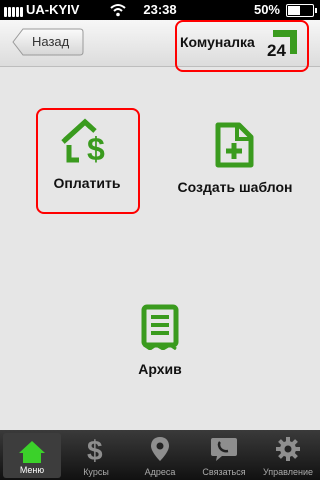 Image resolution: width=320 pixels, height=480 pixels. What do you see at coordinates (32, 470) in the screenshot?
I see `tab-label: Меню` at bounding box center [32, 470].